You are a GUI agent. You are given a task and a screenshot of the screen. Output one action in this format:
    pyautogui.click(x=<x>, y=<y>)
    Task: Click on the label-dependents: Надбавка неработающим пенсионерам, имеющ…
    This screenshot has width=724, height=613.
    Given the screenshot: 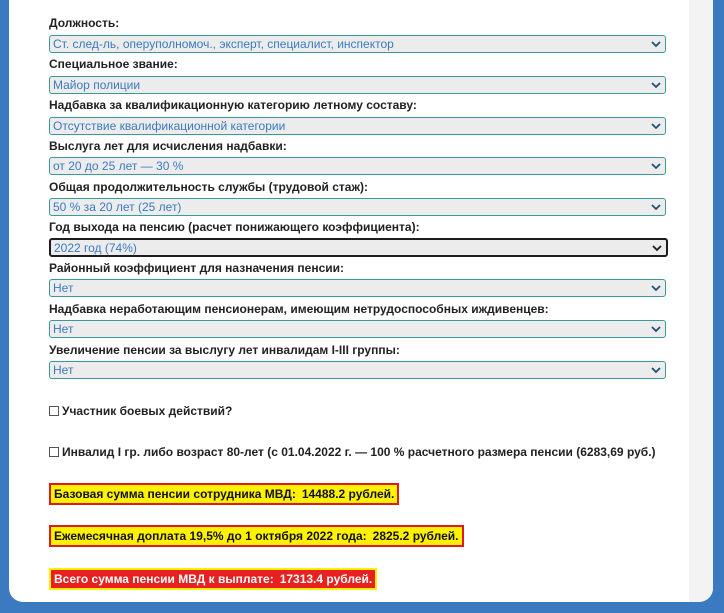 What is the action you would take?
    pyautogui.click(x=299, y=309)
    